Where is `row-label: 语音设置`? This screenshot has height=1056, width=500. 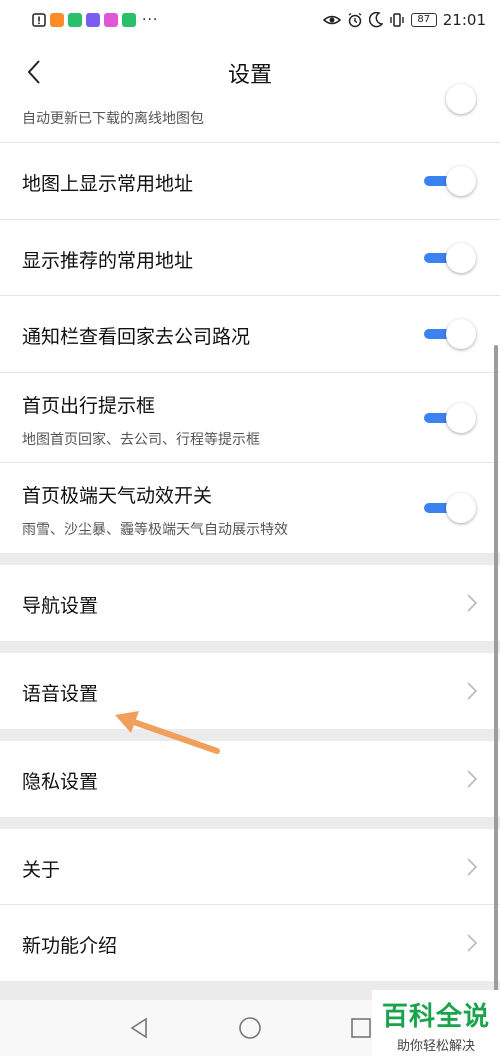
row-label: 语音设置 is located at coordinates (60, 694).